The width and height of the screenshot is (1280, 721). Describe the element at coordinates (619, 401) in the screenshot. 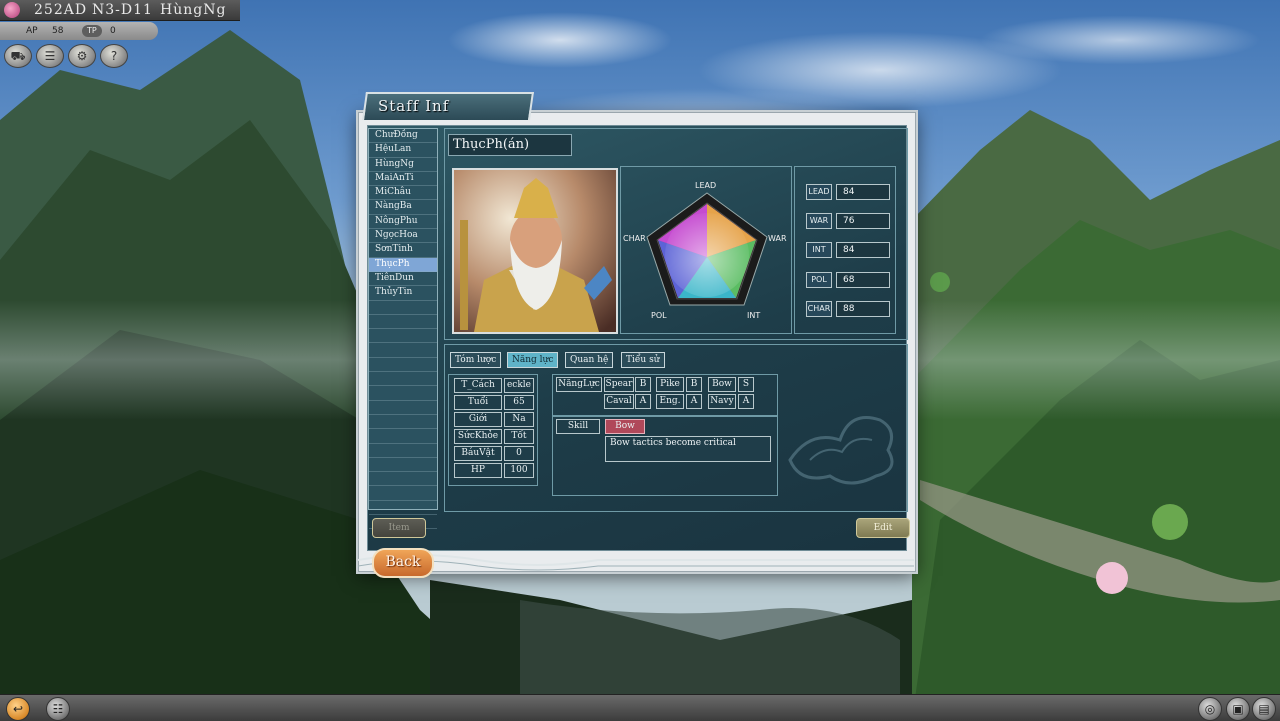

I see `ability-name: Caval` at that location.